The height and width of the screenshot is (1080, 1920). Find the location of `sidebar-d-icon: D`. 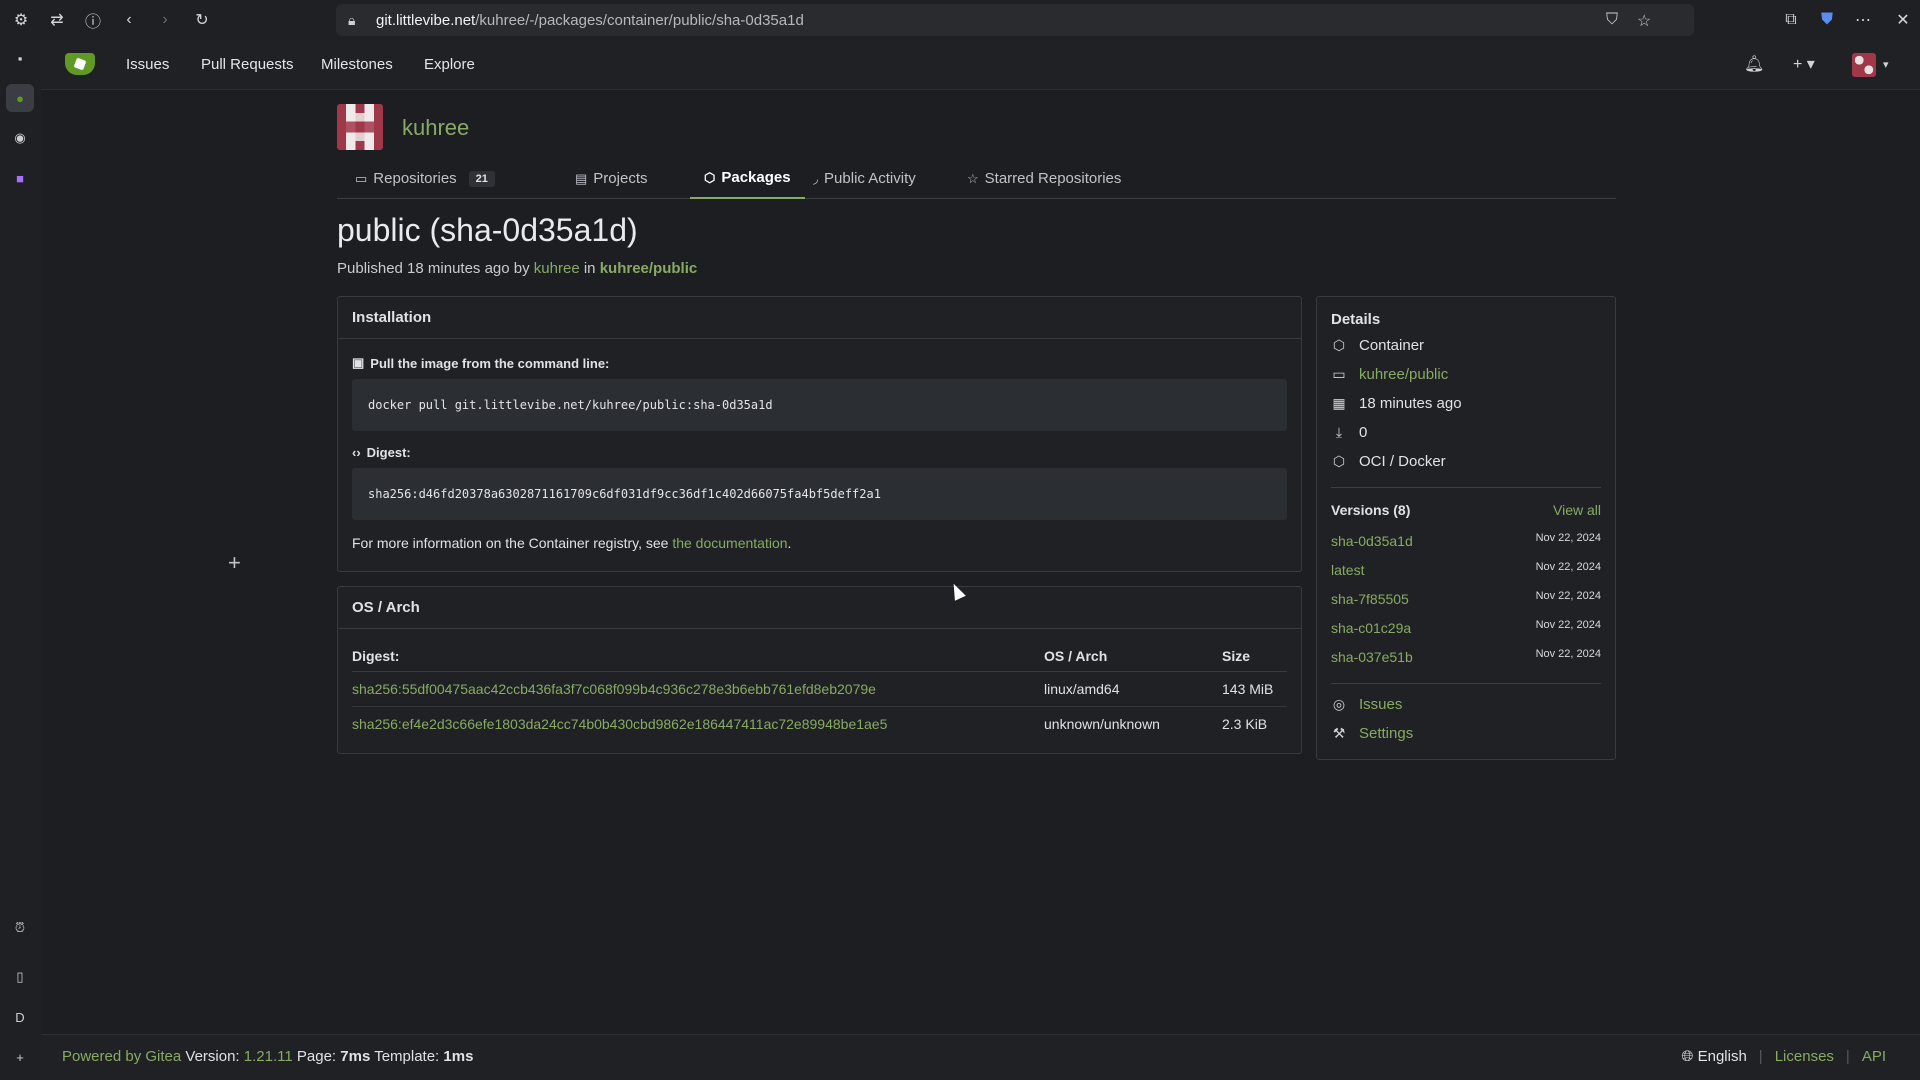

sidebar-d-icon: D is located at coordinates (20, 1017).